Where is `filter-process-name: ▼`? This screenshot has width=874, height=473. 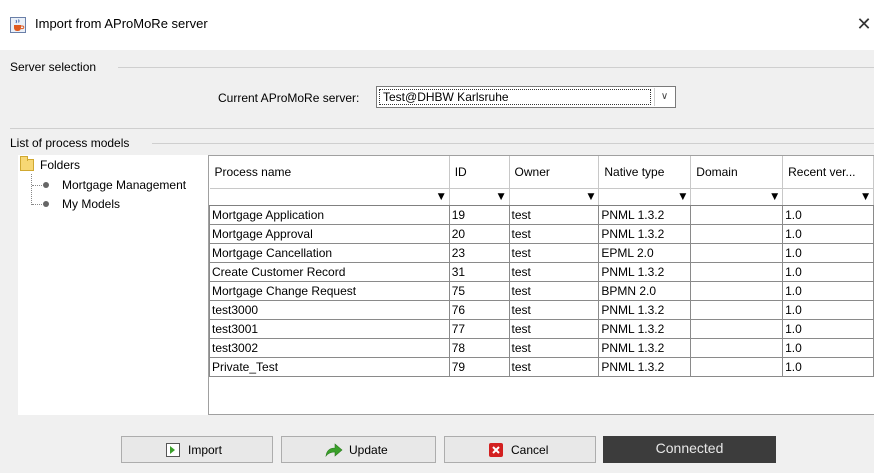
filter-process-name: ▼ is located at coordinates (329, 196).